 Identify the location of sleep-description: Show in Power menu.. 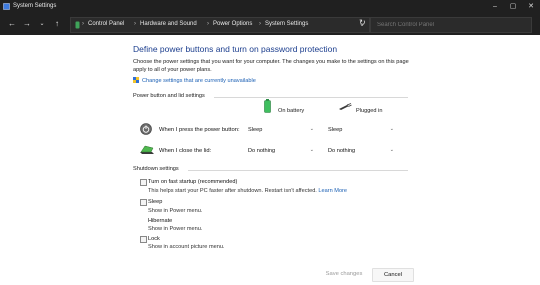
(175, 211).